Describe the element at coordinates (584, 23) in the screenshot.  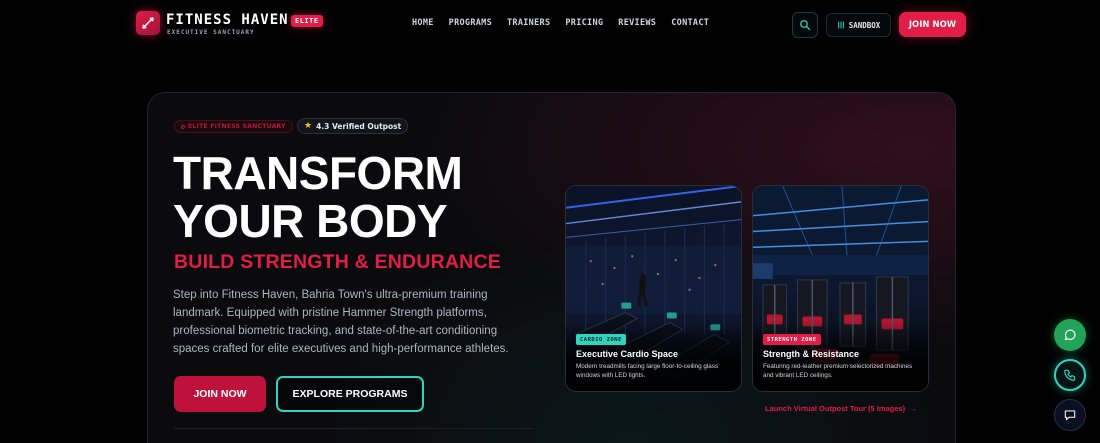
I see `nav-pricing: PRICING` at that location.